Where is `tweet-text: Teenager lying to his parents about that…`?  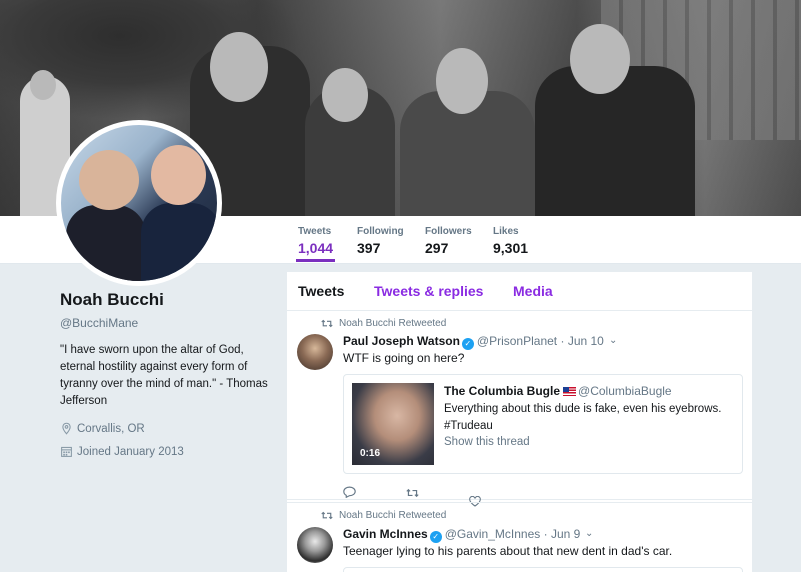
tweet-text: Teenager lying to his parents about that… is located at coordinates (508, 551).